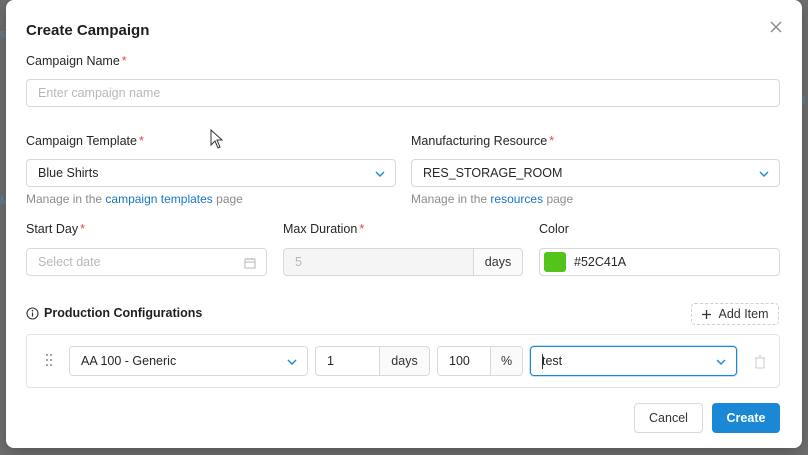  Describe the element at coordinates (459, 361) in the screenshot. I see `percent-value: 100` at that location.